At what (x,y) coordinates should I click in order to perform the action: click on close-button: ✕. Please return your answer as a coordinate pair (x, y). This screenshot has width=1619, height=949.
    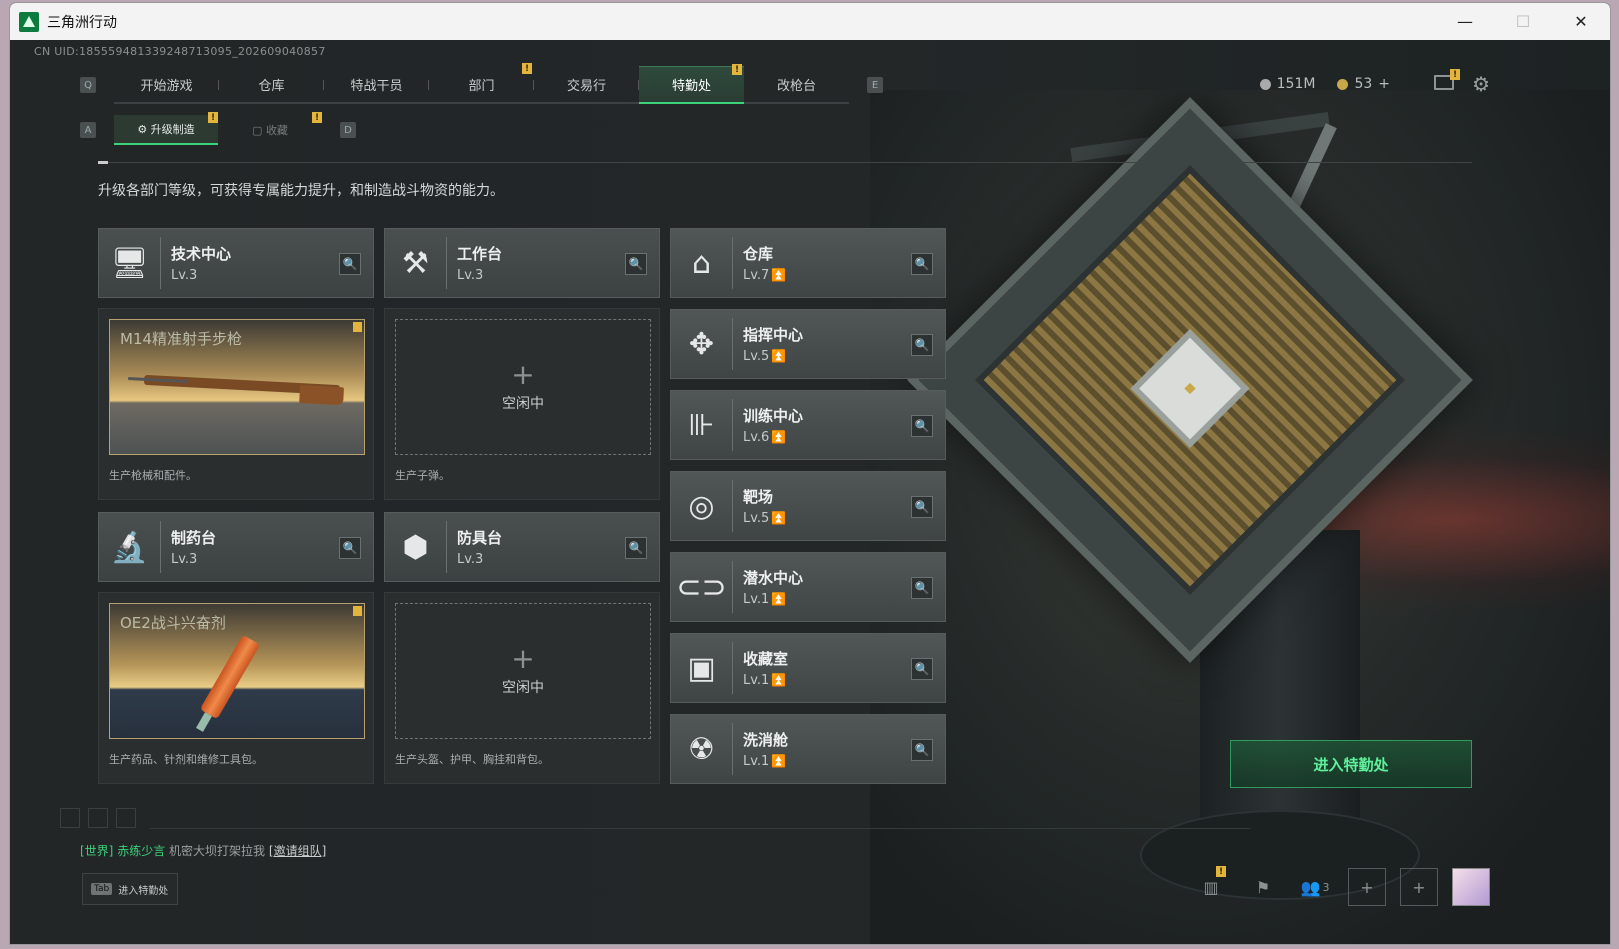
    Looking at the image, I should click on (1581, 21).